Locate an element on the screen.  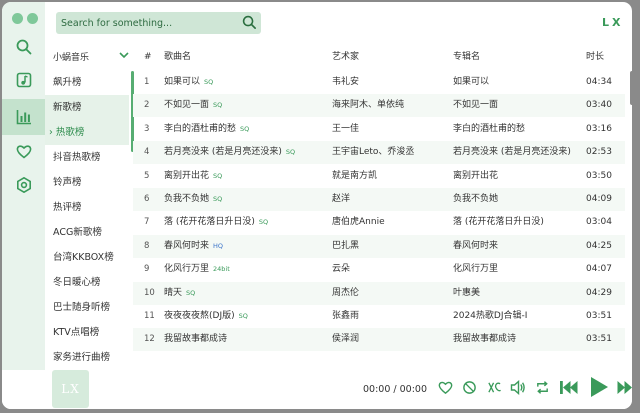
song-album: 李白的酒杜甫的愁 is located at coordinates (489, 128).